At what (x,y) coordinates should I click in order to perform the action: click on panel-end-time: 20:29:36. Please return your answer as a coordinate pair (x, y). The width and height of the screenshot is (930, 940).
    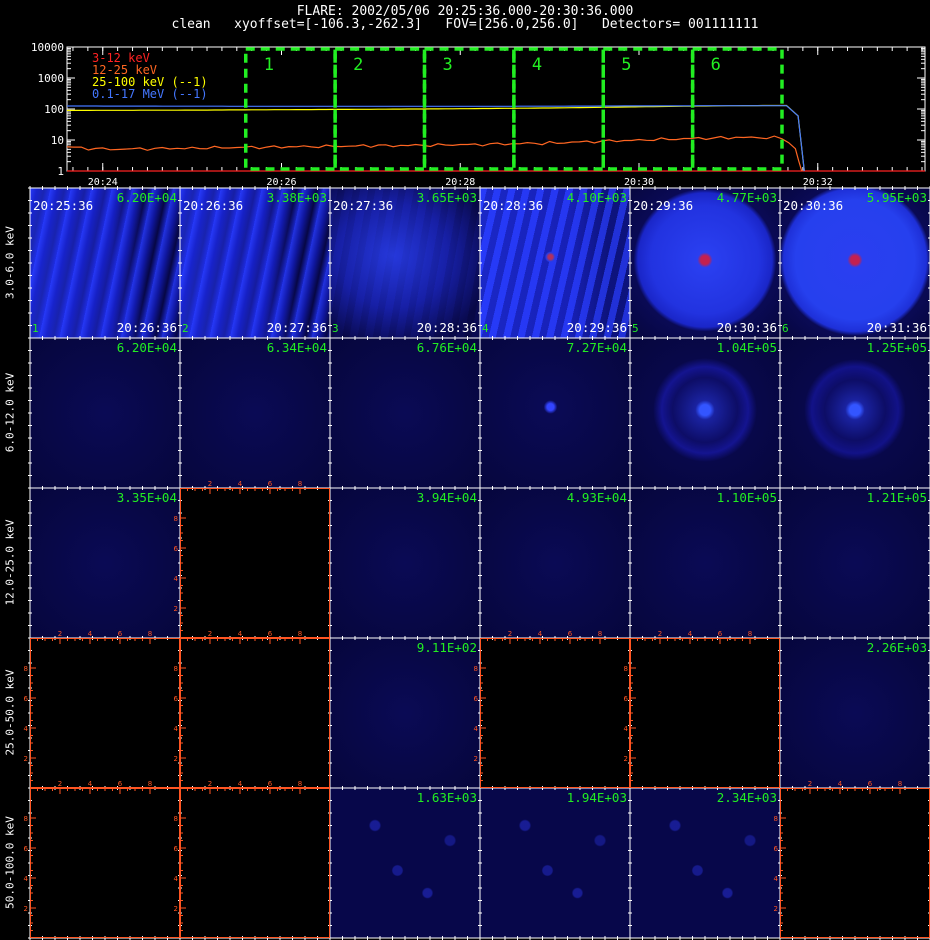
    Looking at the image, I should click on (596, 327).